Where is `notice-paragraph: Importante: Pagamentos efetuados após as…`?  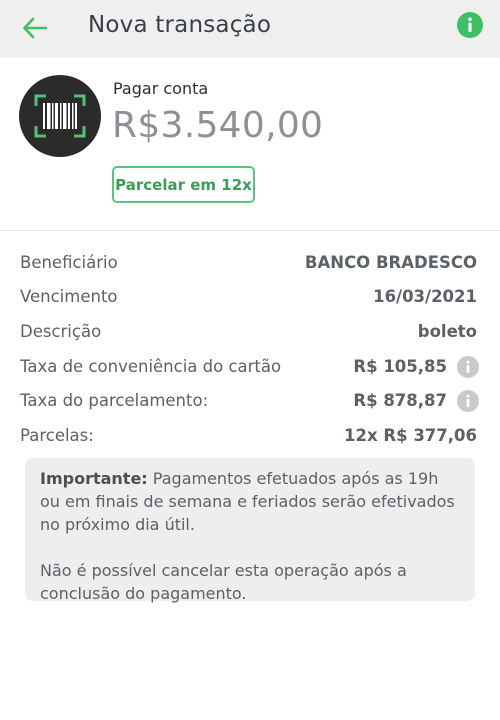
notice-paragraph: Importante: Pagamentos efetuados após as… is located at coordinates (251, 501).